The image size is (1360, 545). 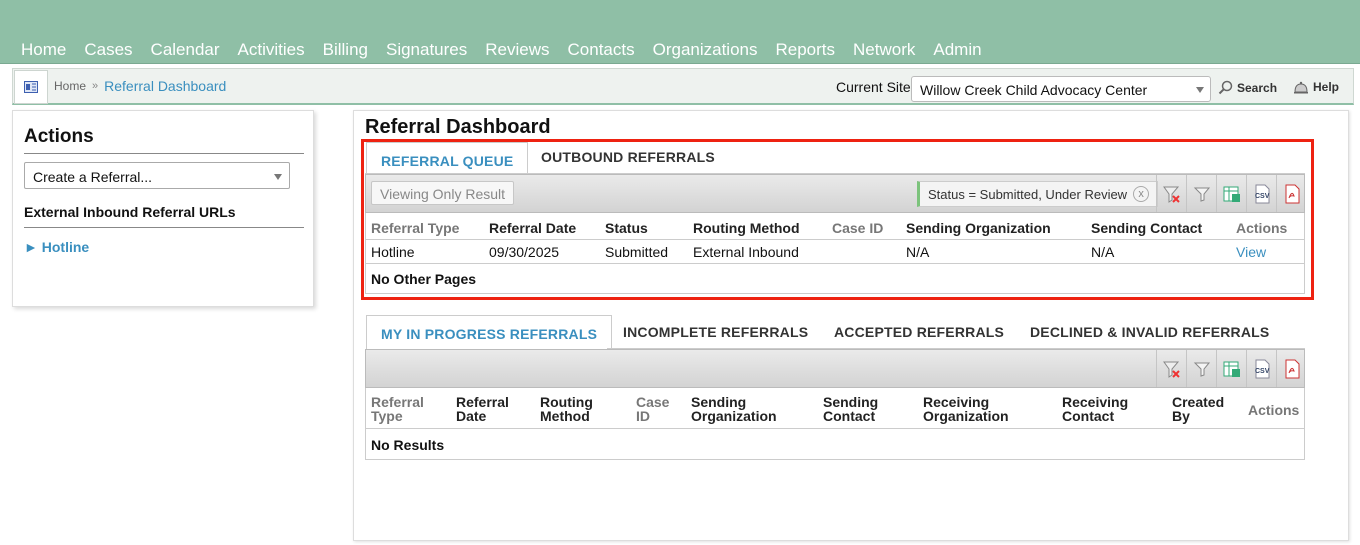 I want to click on nav-calendar: Calendar, so click(x=185, y=50).